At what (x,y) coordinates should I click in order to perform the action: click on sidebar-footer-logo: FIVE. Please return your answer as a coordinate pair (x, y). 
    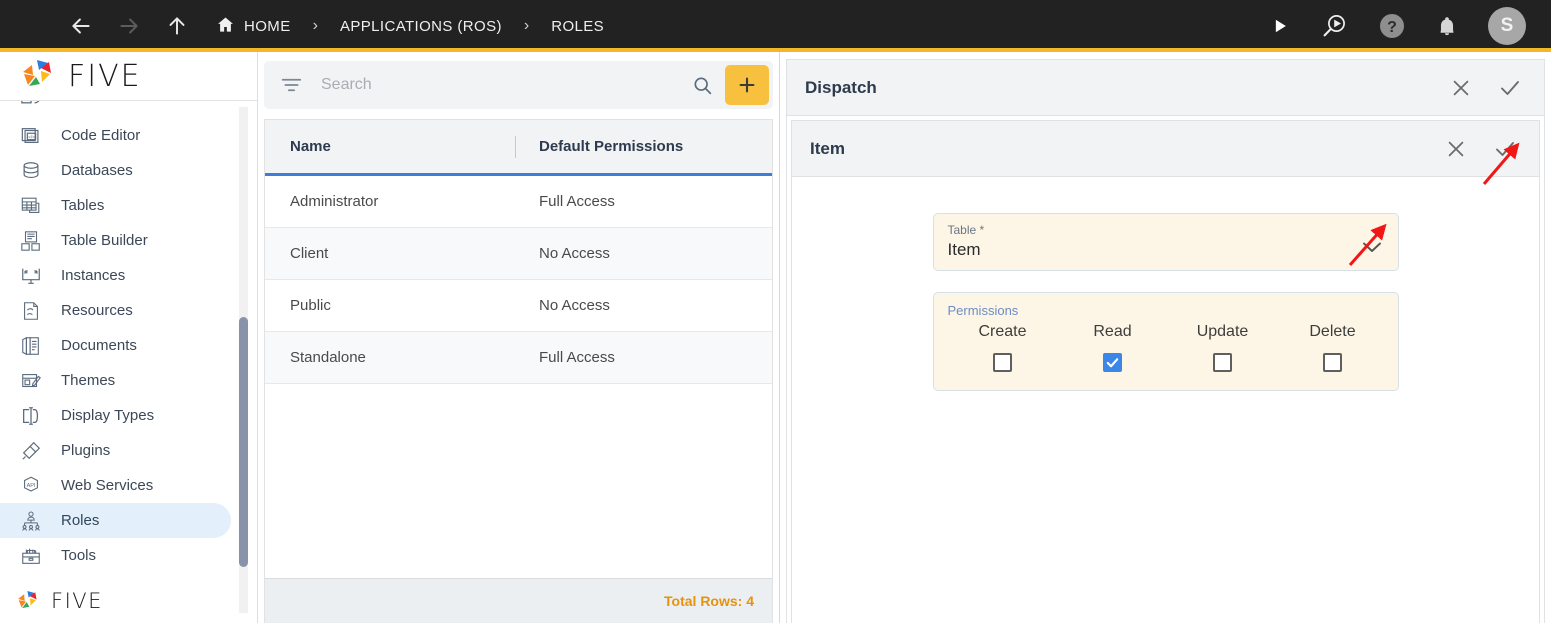
    Looking at the image, I should click on (128, 601).